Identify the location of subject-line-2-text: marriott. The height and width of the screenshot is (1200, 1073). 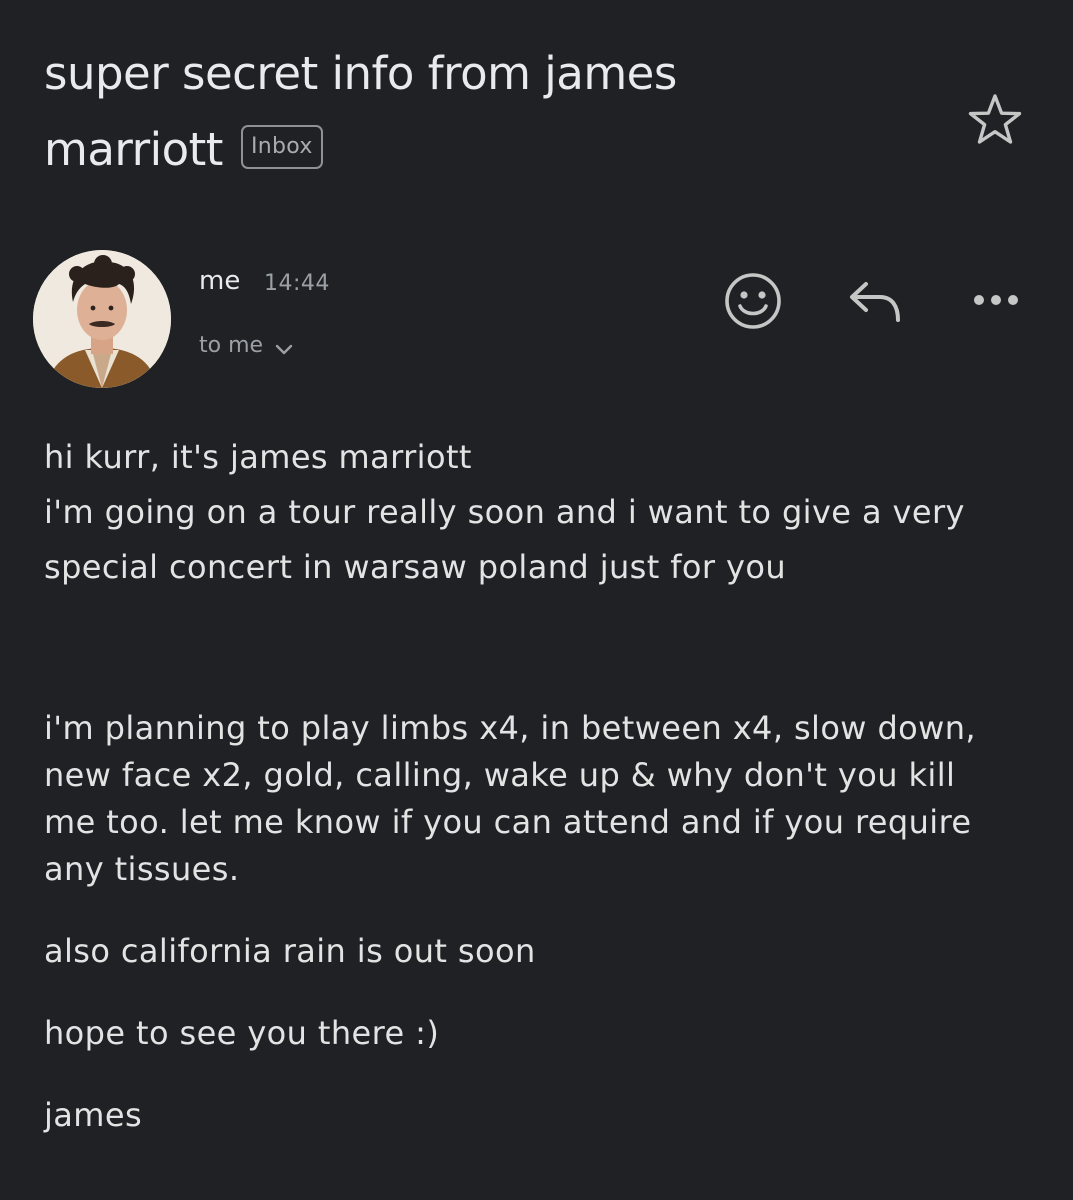
(133, 149).